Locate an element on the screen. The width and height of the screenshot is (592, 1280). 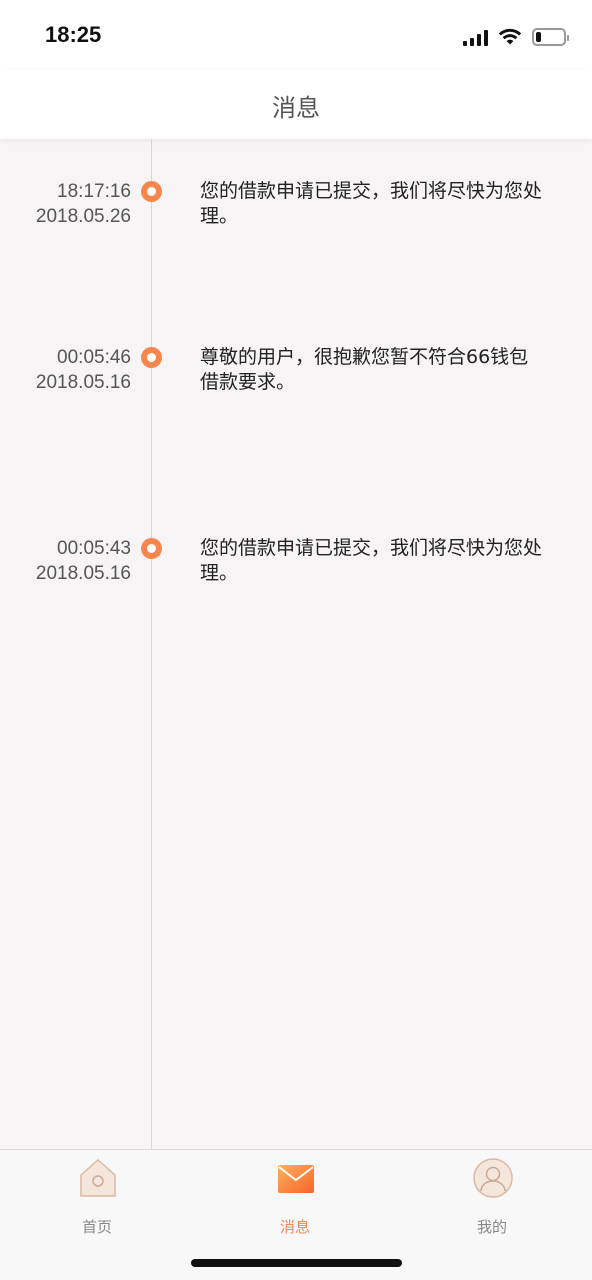
timeline-line is located at coordinates (151, 644).